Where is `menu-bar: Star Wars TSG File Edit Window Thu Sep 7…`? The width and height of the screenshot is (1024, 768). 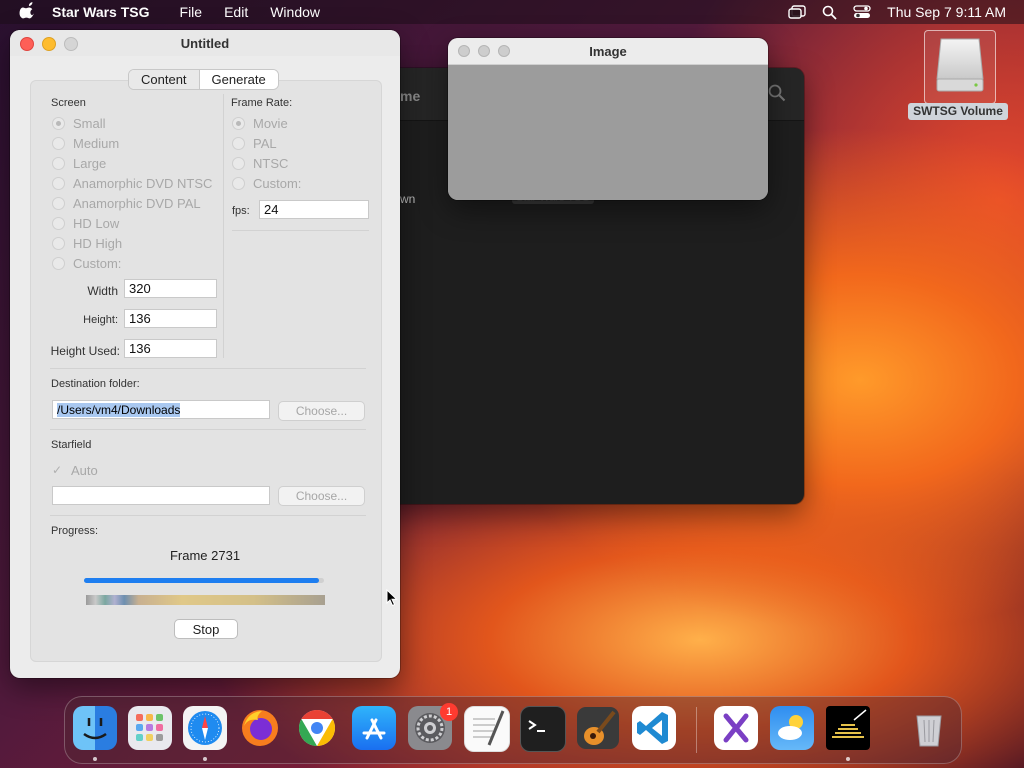
menu-bar: Star Wars TSG File Edit Window Thu Sep 7… is located at coordinates (512, 12).